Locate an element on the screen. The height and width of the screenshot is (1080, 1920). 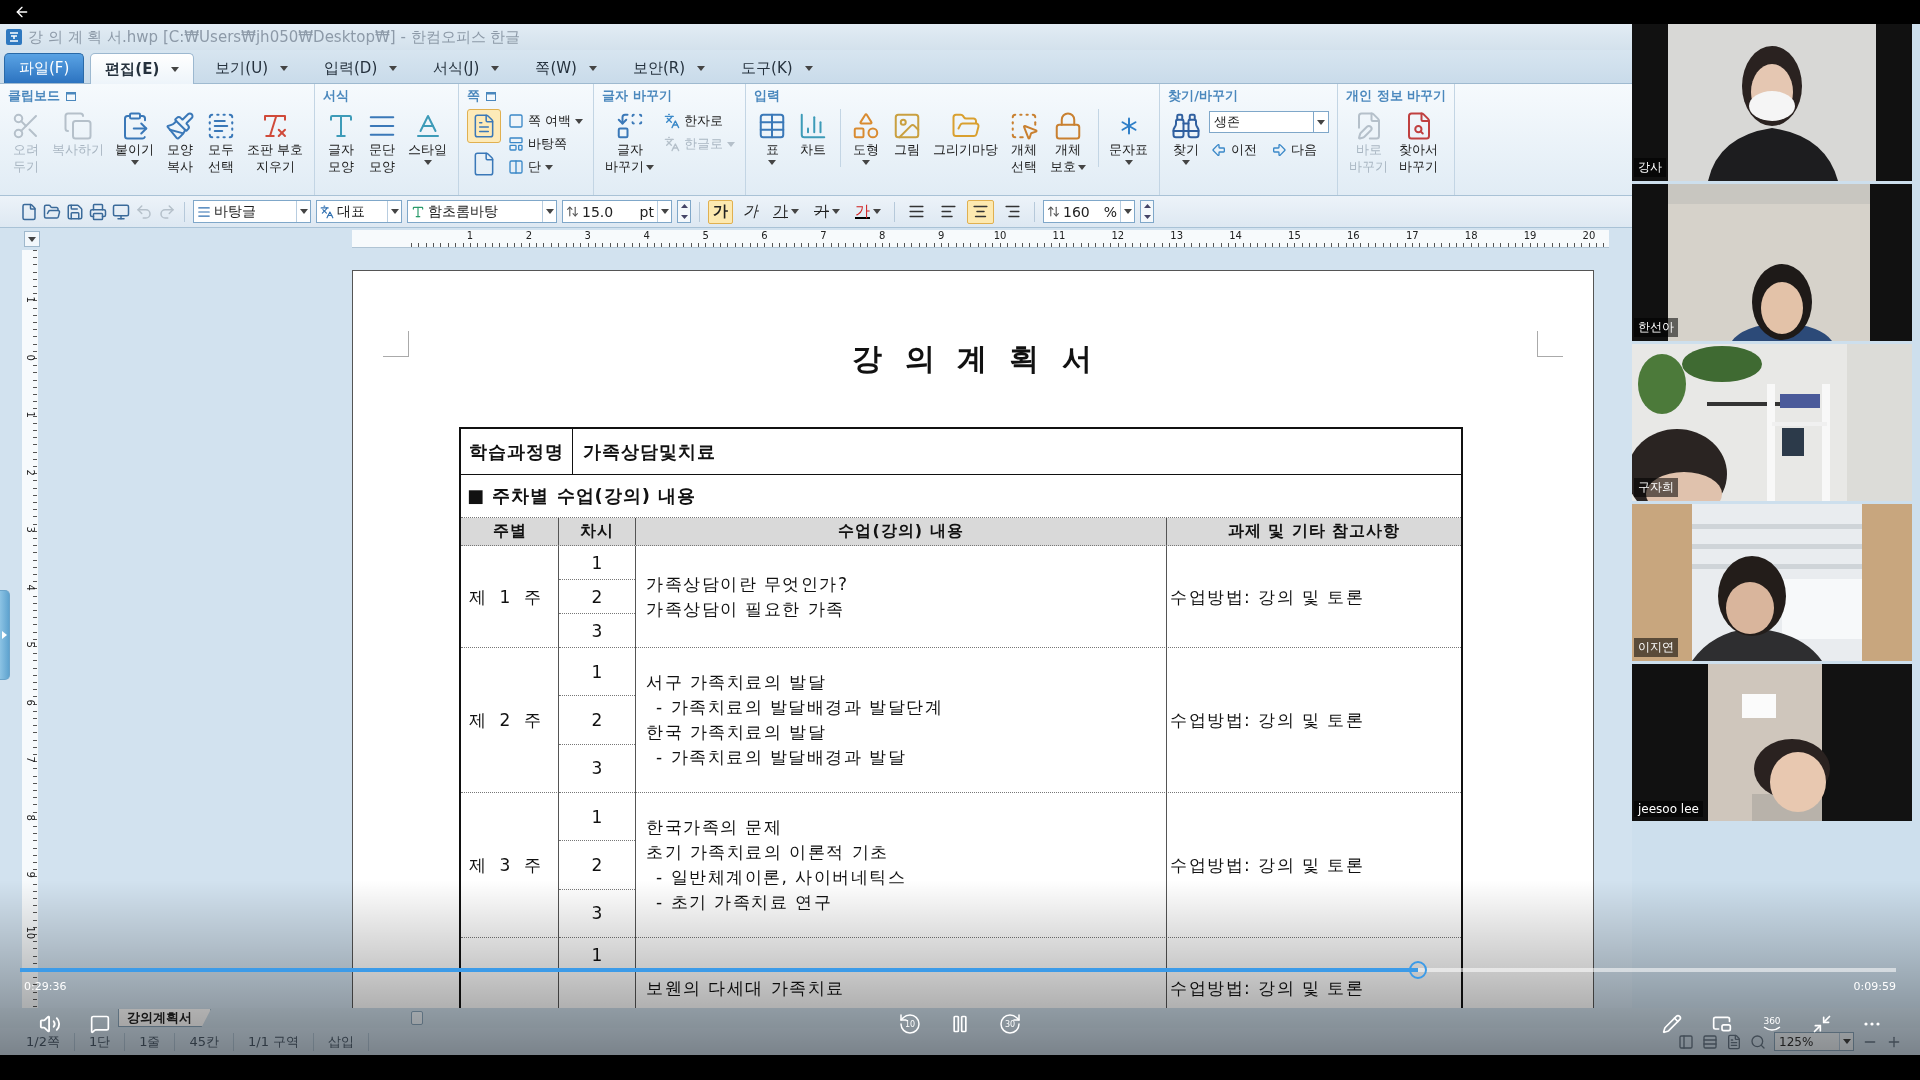
object-select-icon is located at coordinates (1024, 126).